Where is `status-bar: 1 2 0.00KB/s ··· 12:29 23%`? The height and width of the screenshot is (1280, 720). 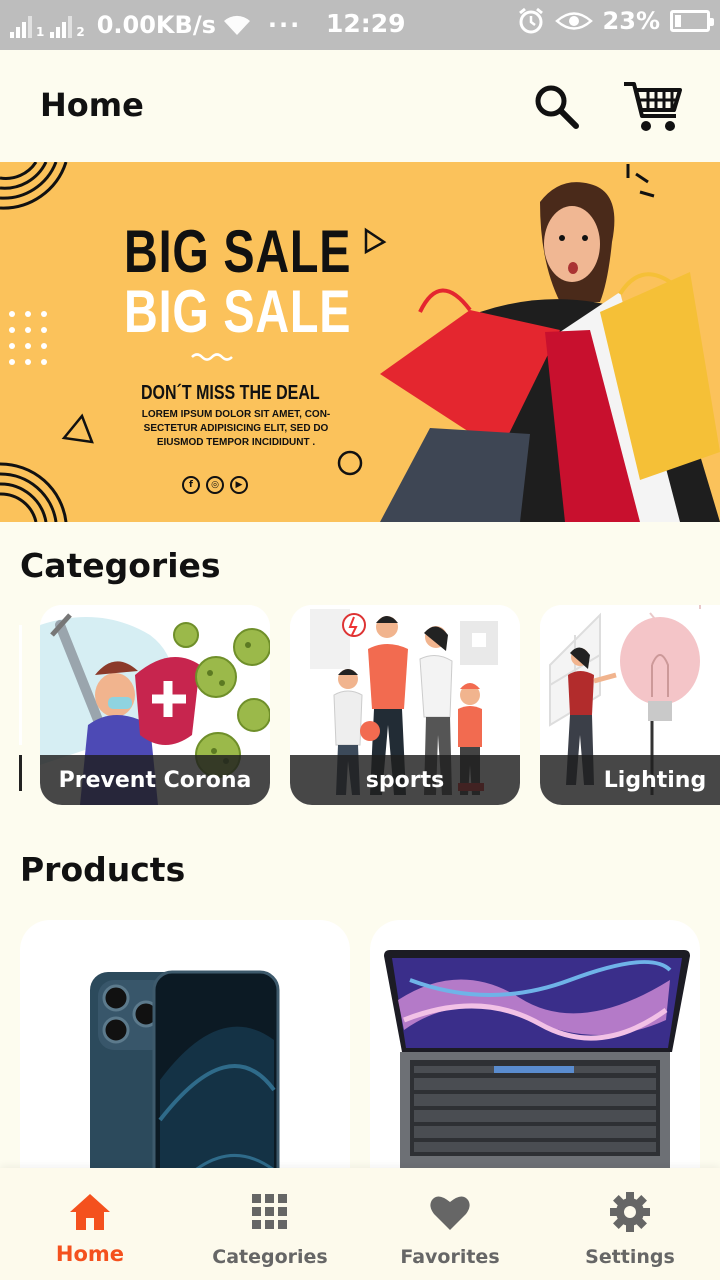
status-bar: 1 2 0.00KB/s ··· 12:29 23% is located at coordinates (360, 25).